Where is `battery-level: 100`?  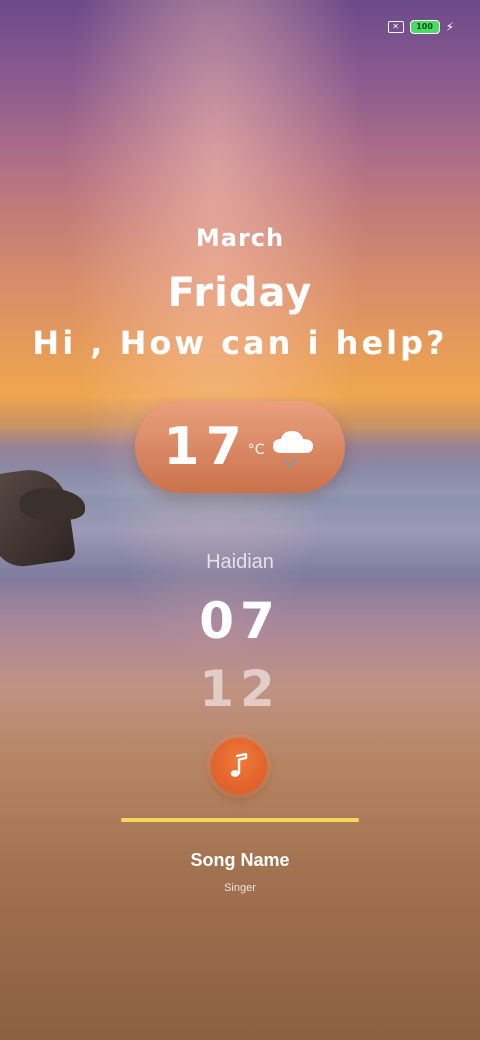 battery-level: 100 is located at coordinates (424, 26).